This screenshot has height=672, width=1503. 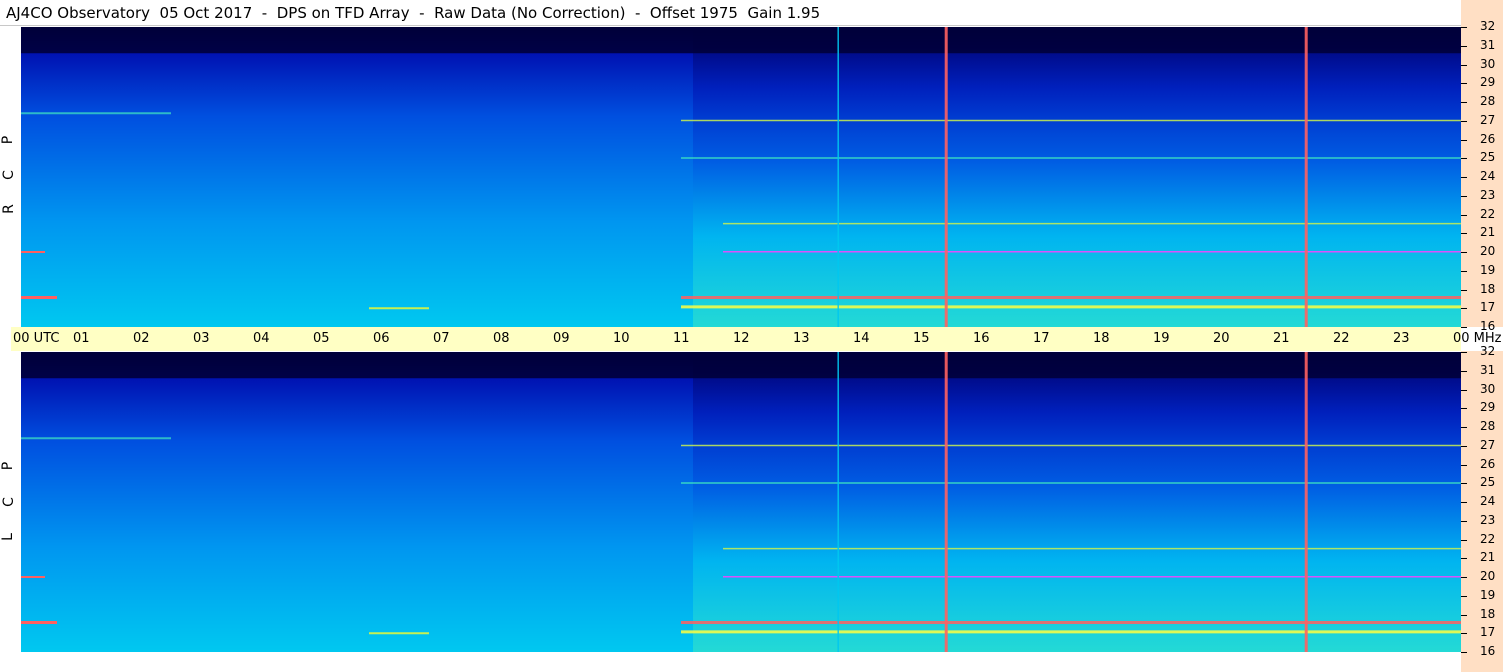 What do you see at coordinates (501, 338) in the screenshot?
I see `time-label-8: 08` at bounding box center [501, 338].